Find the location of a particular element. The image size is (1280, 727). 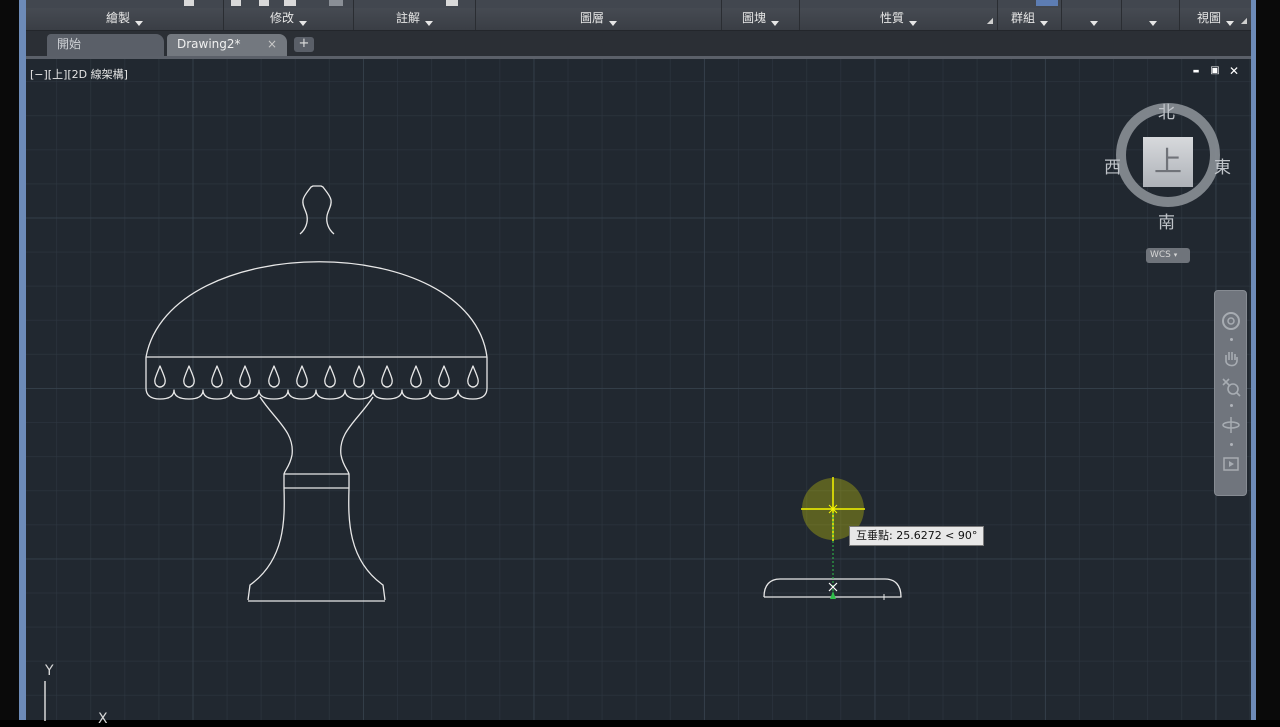

screen-border-left is located at coordinates (9, 360).